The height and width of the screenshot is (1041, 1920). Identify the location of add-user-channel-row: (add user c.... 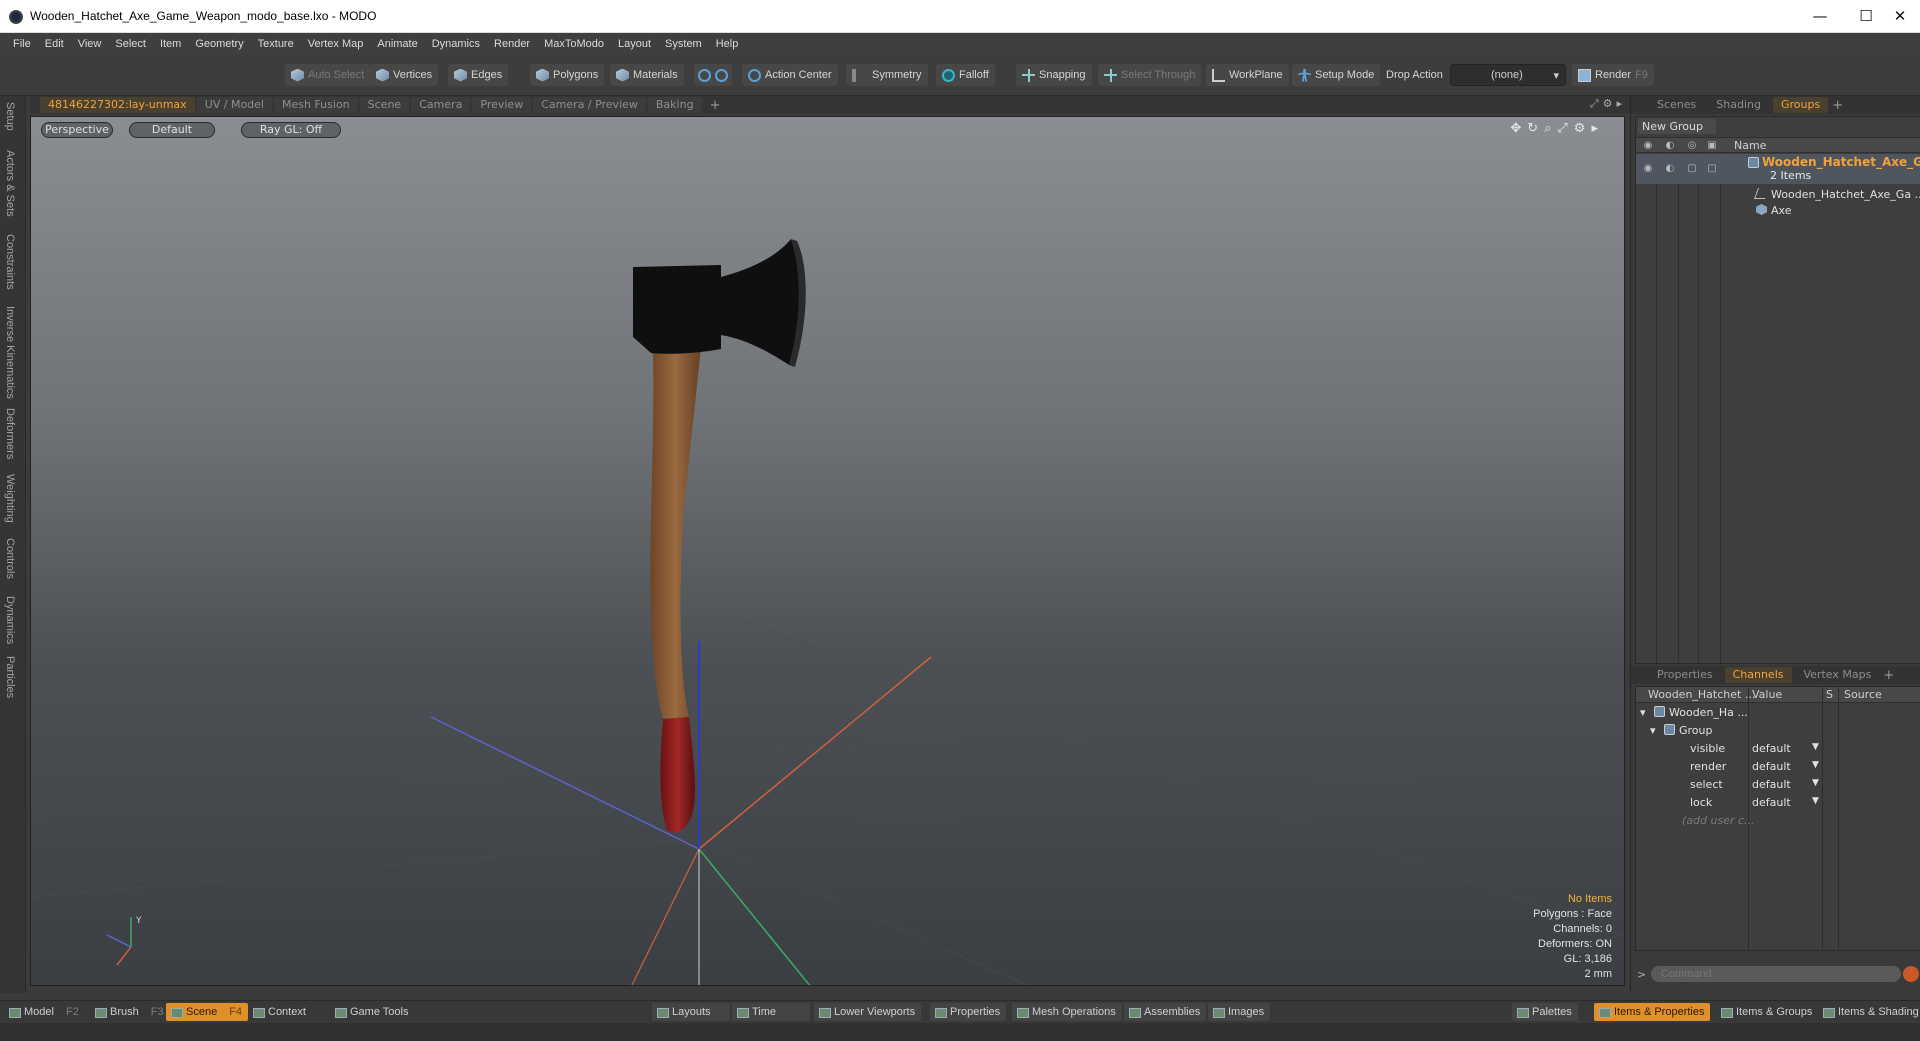
(1778, 820).